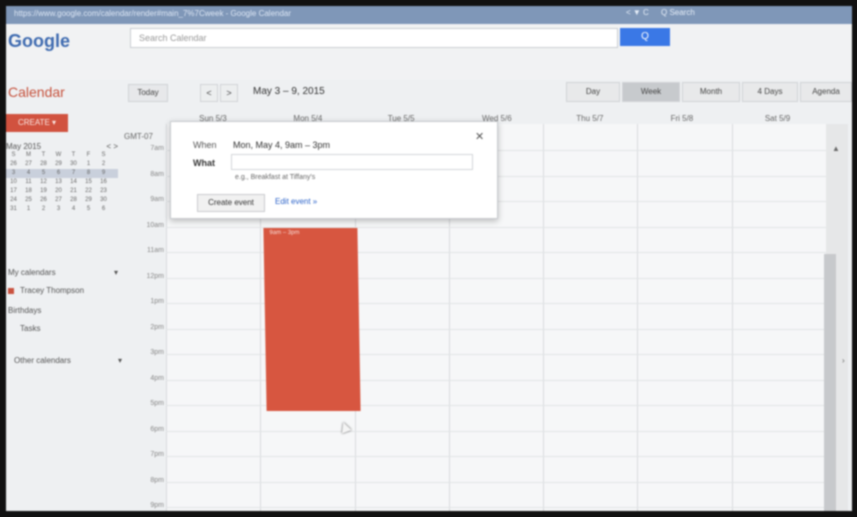 The width and height of the screenshot is (857, 517). What do you see at coordinates (54, 122) in the screenshot?
I see `create-caret-icon: ▾` at bounding box center [54, 122].